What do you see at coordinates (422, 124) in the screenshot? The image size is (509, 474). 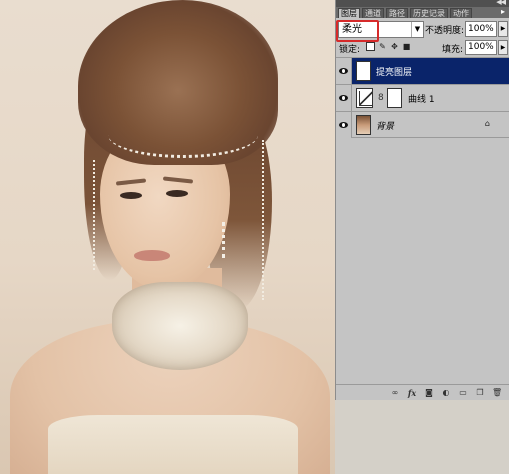 I see `layer-row-background: 背景 ⌂` at bounding box center [422, 124].